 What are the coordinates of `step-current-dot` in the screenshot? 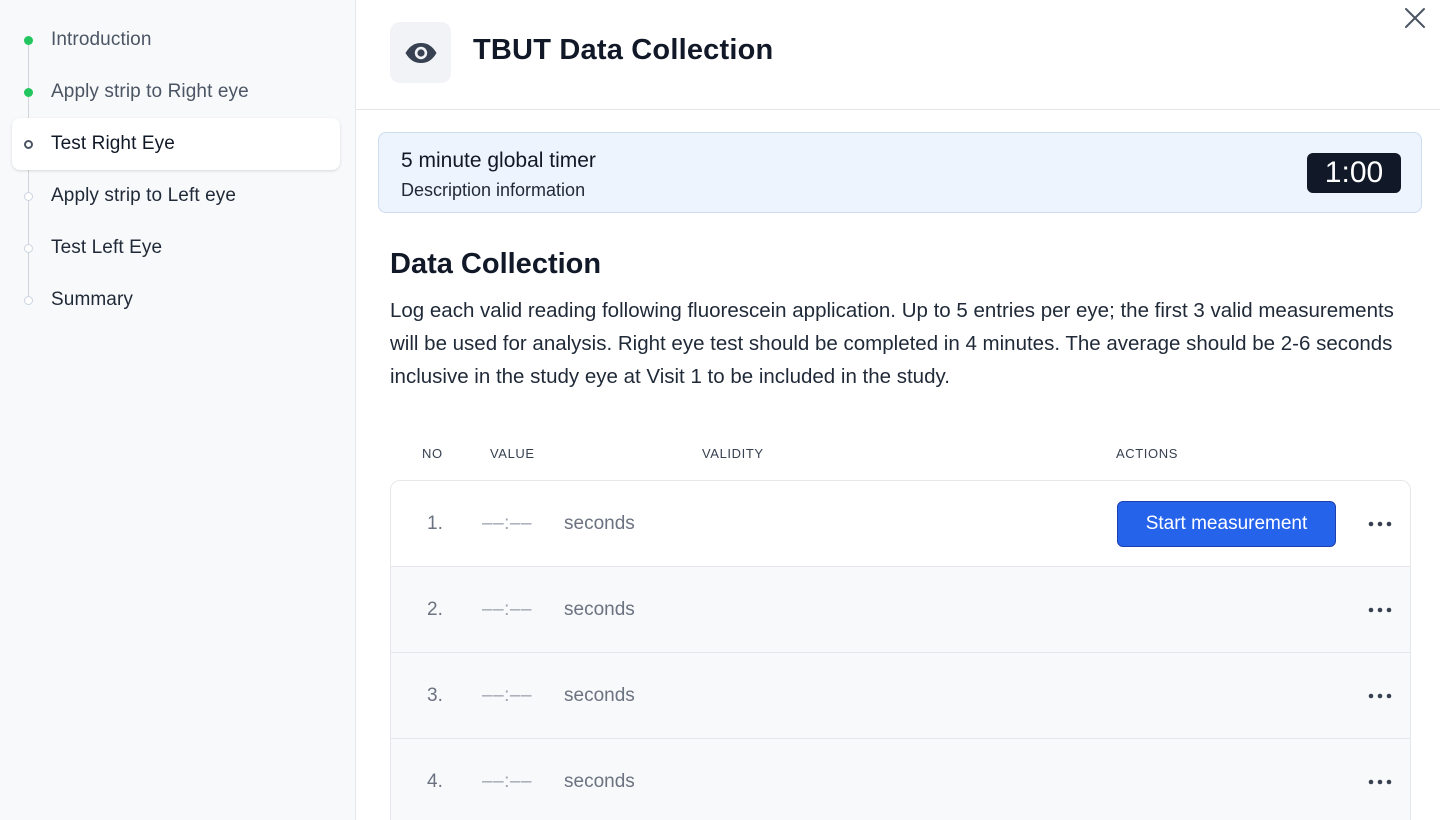 It's located at (28, 144).